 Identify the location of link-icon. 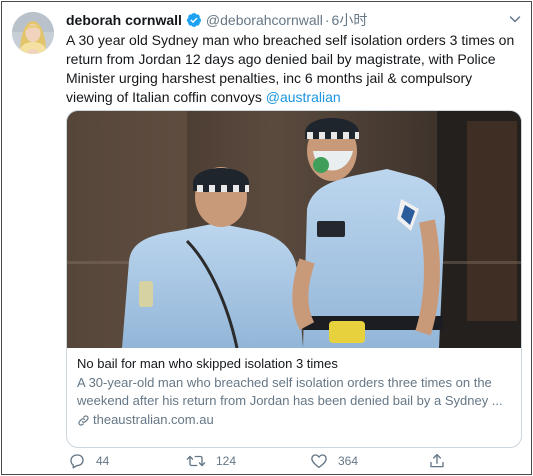
(83, 420).